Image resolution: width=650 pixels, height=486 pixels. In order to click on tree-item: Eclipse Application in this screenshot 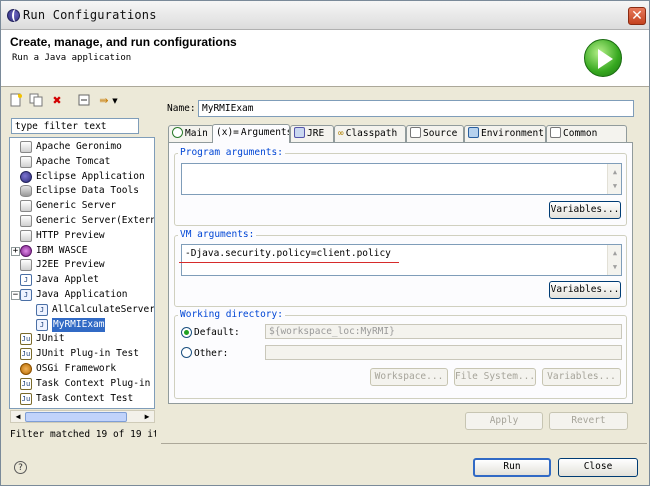, I will do `click(87, 177)`.